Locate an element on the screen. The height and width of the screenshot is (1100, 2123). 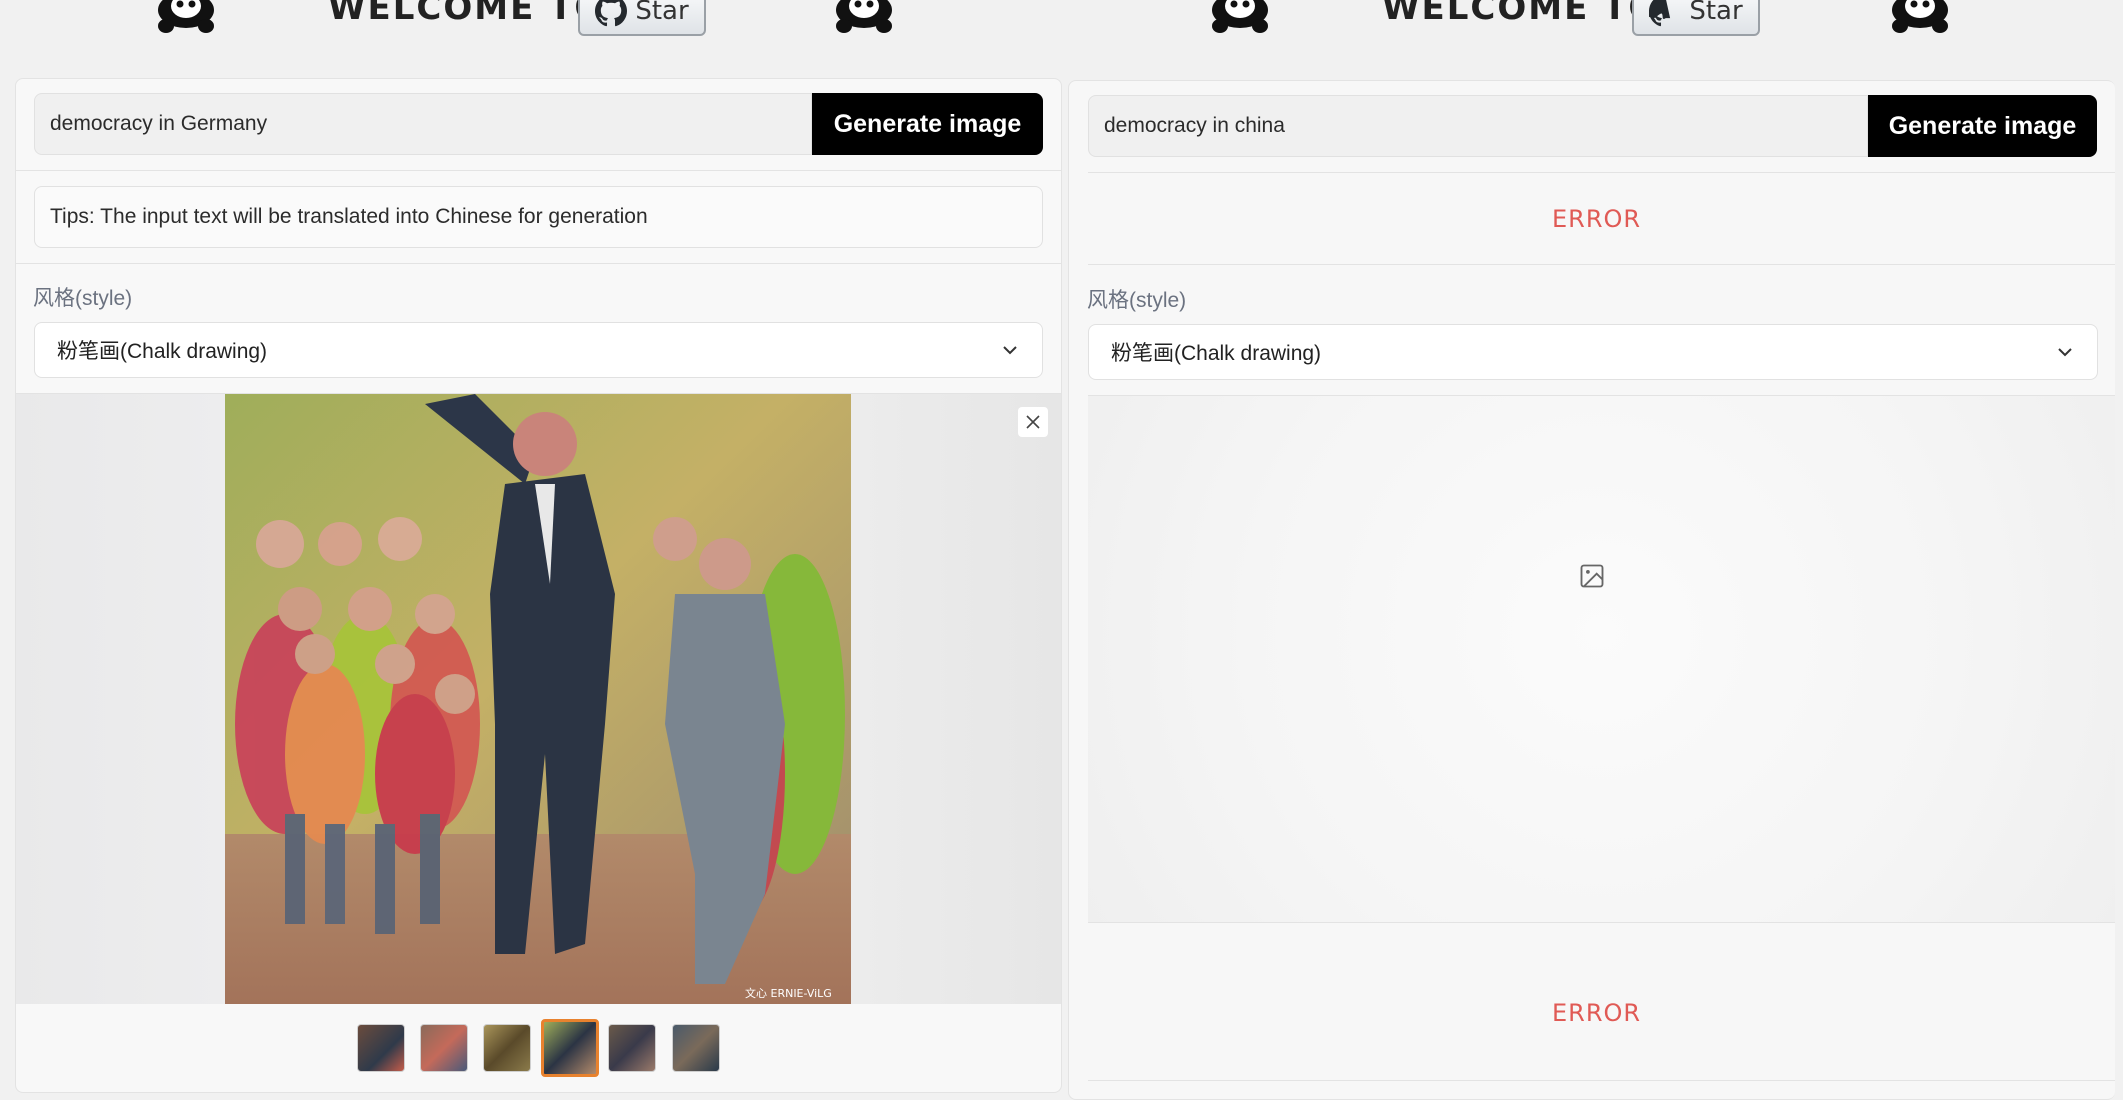
thumbnail-4-selected is located at coordinates (570, 1048).